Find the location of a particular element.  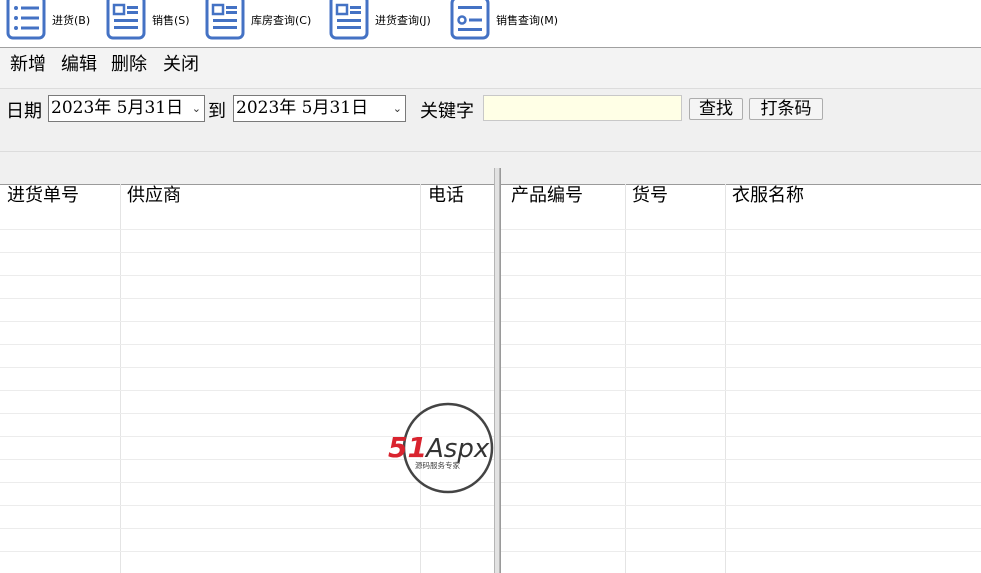

column-header-supplier: 供应商 is located at coordinates (154, 194).